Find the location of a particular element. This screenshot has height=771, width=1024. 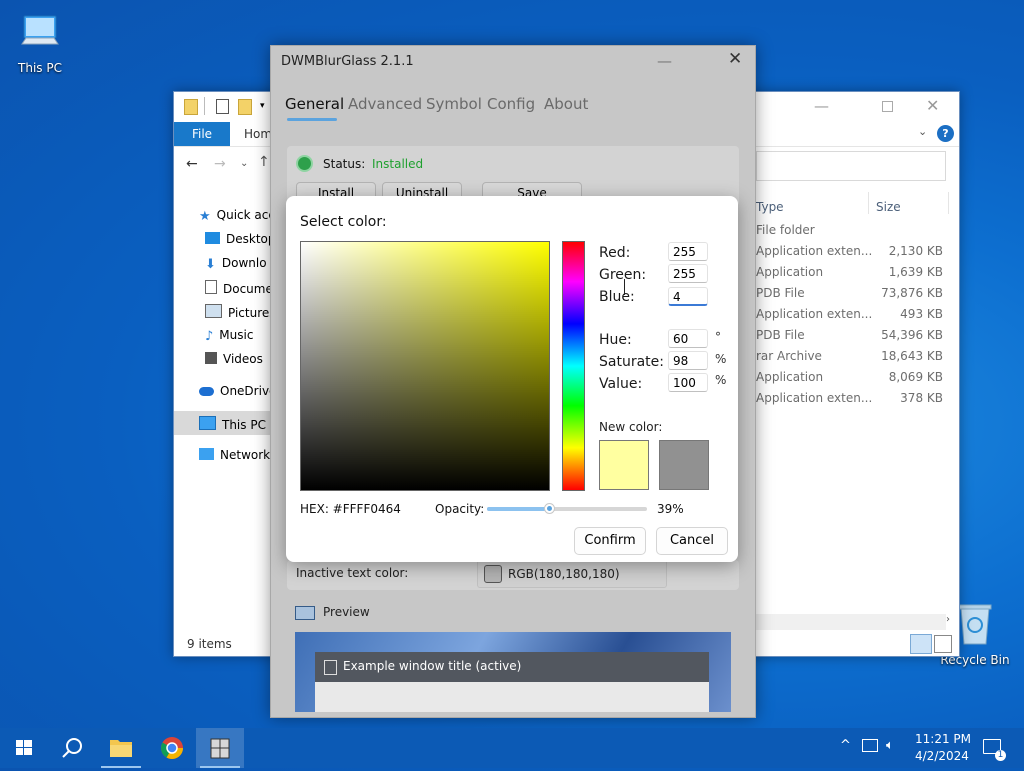

network-icon is located at coordinates (870, 745).